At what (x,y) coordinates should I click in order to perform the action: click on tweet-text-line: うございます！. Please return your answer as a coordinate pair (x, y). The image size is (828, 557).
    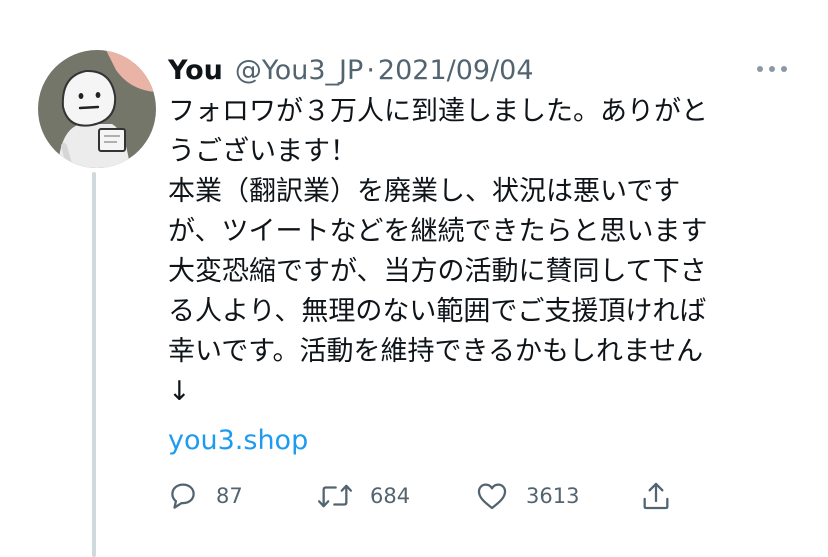
    Looking at the image, I should click on (262, 151).